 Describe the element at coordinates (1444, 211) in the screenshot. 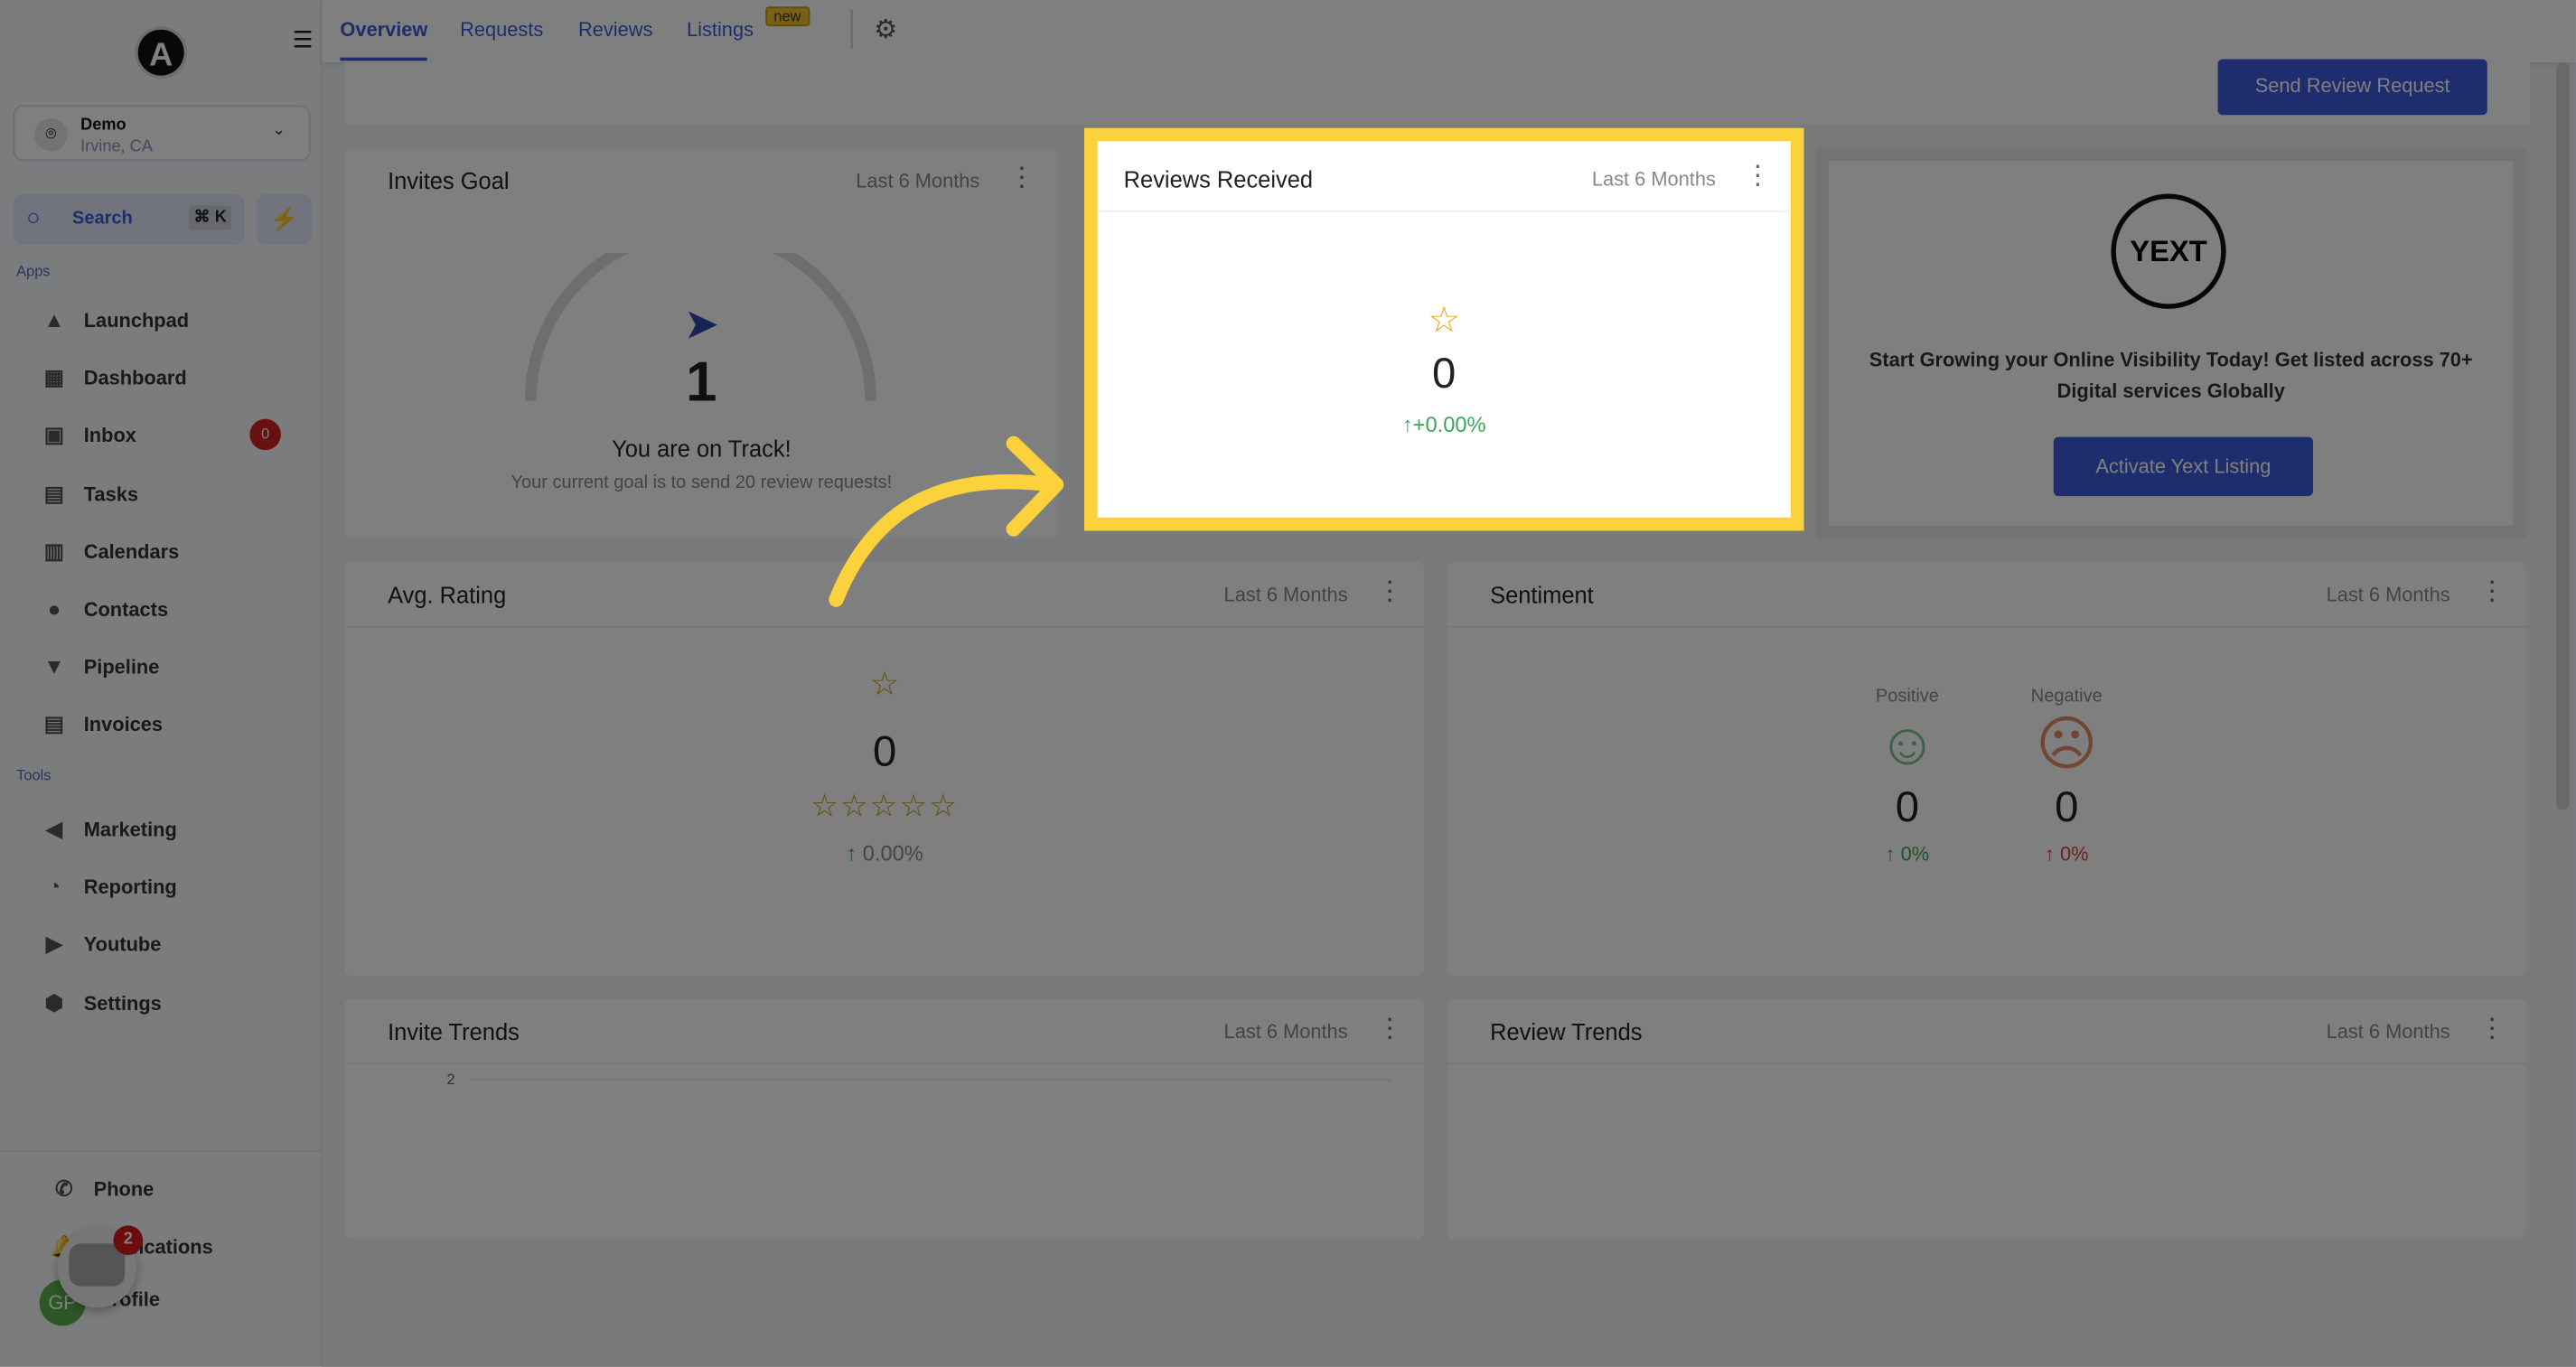

I see `divider` at that location.